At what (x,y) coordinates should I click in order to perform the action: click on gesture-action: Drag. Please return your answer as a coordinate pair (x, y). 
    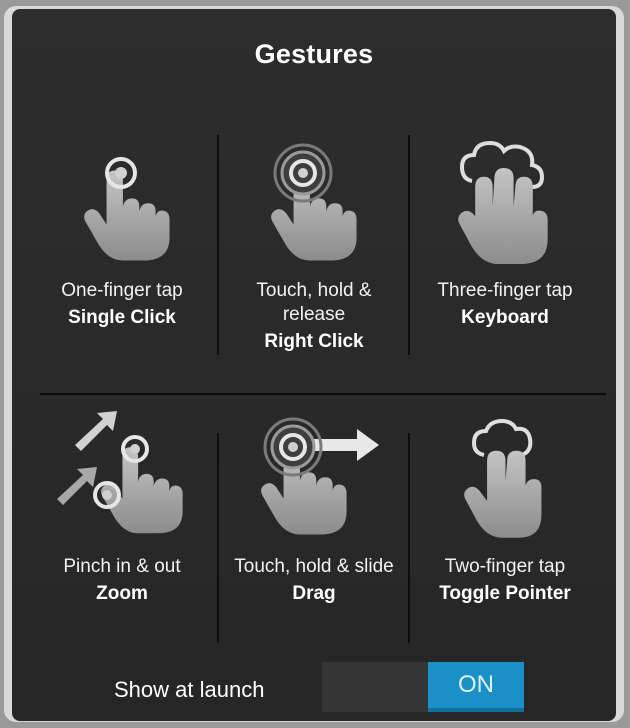
    Looking at the image, I should click on (314, 593).